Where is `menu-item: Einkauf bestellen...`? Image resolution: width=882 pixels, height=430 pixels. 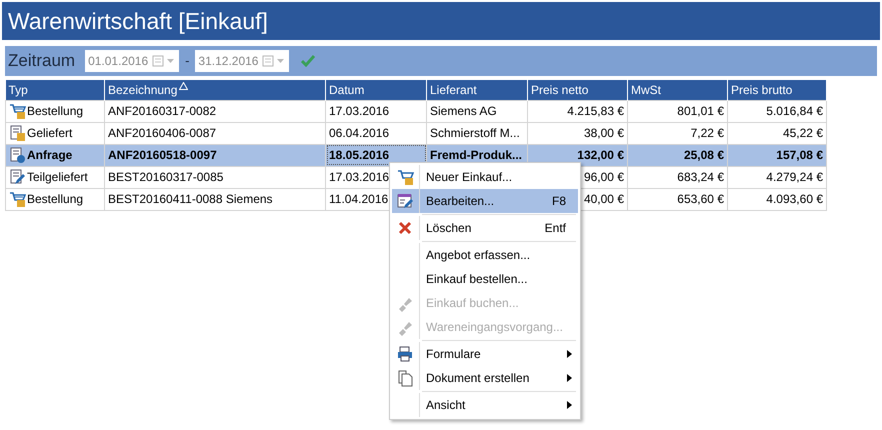
menu-item: Einkauf bestellen... is located at coordinates (485, 279).